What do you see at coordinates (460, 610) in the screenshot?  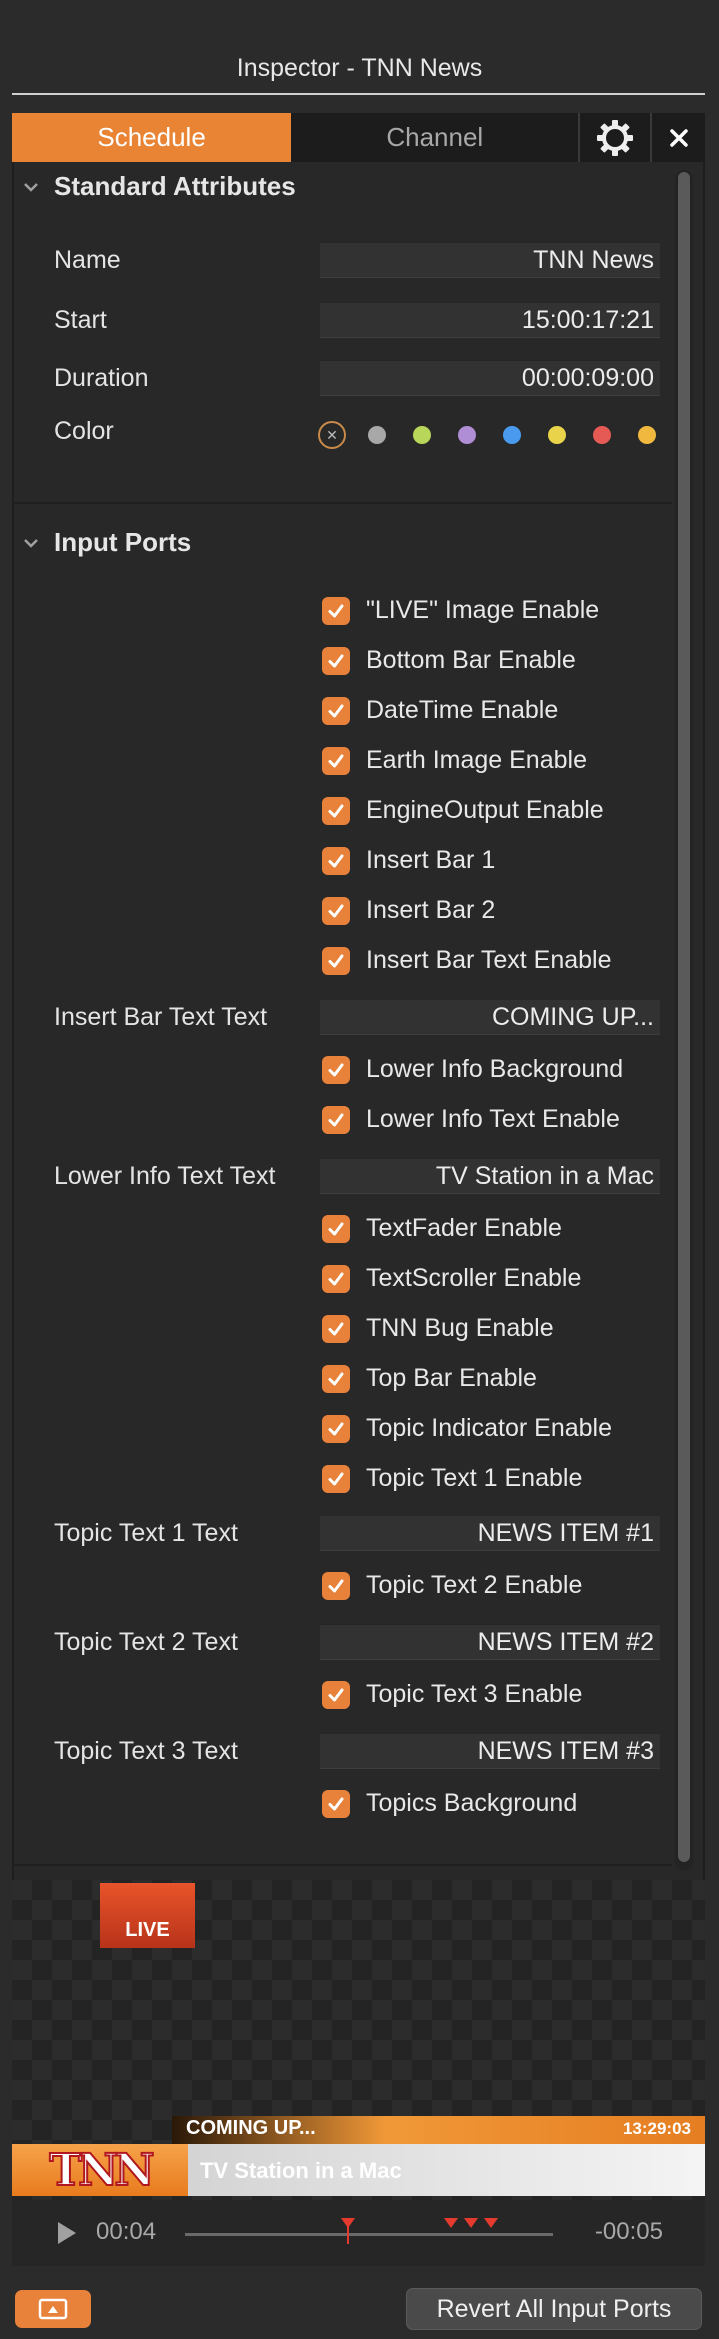 I see `checkbox-live-image-enable: "LIVE" Image Enable` at bounding box center [460, 610].